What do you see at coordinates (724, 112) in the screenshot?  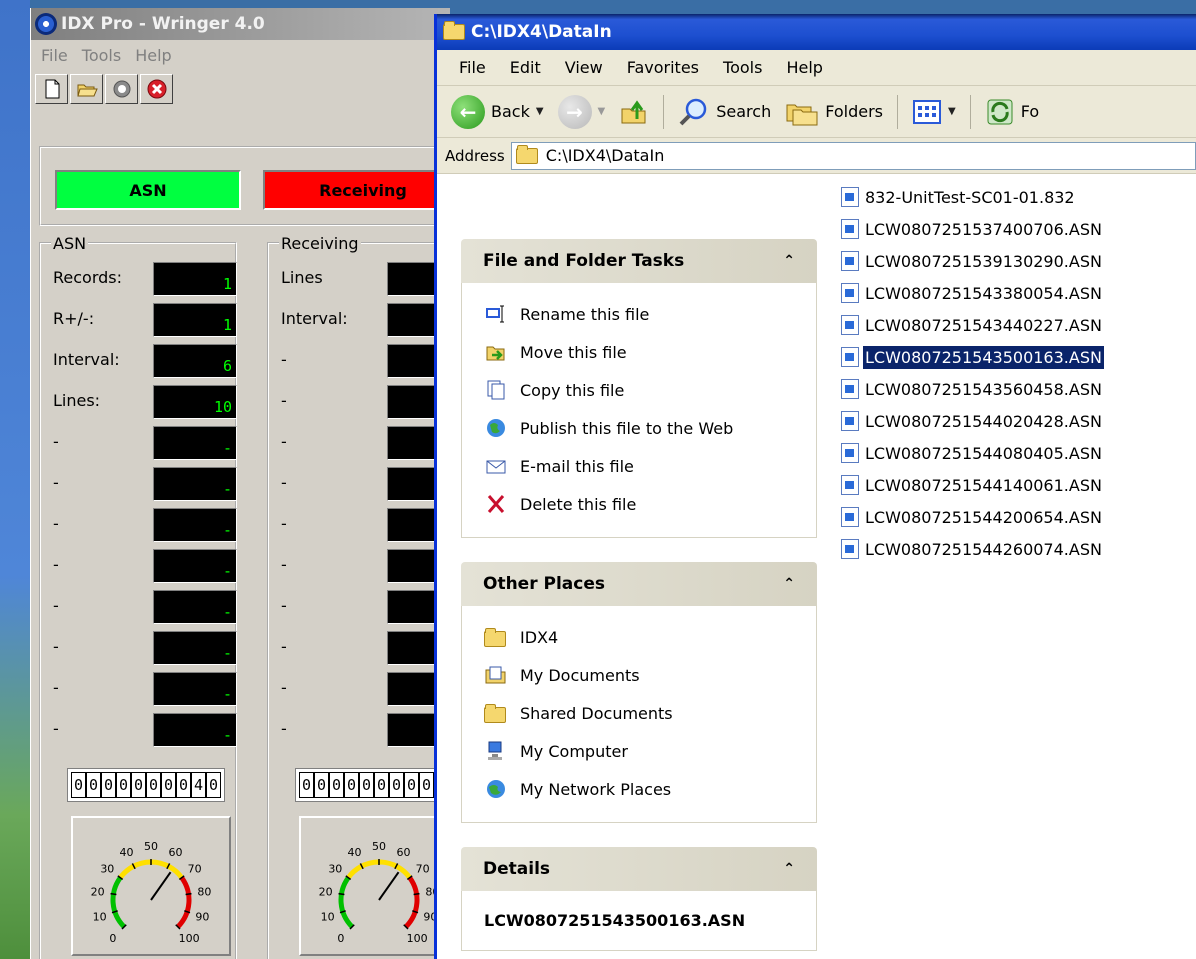 I see `search-button: Search` at bounding box center [724, 112].